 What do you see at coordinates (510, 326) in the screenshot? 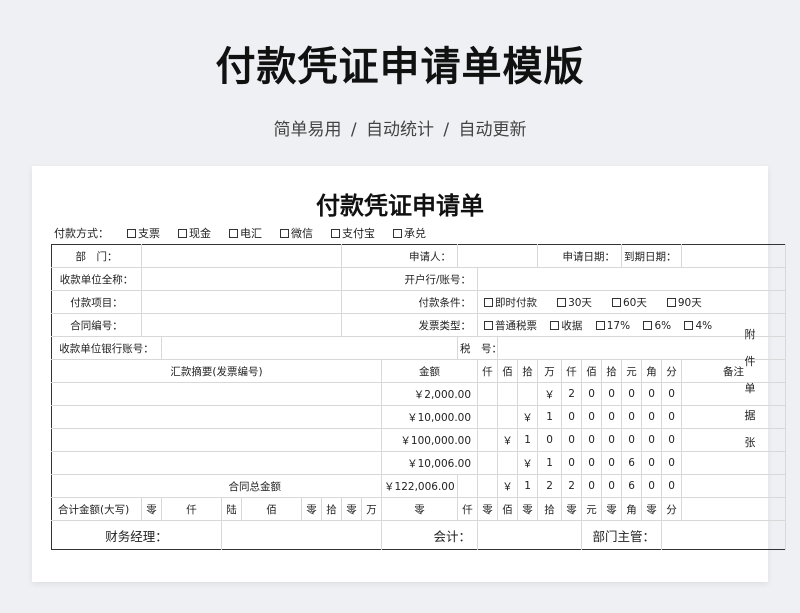
I see `invoice-option: 普通税票` at bounding box center [510, 326].